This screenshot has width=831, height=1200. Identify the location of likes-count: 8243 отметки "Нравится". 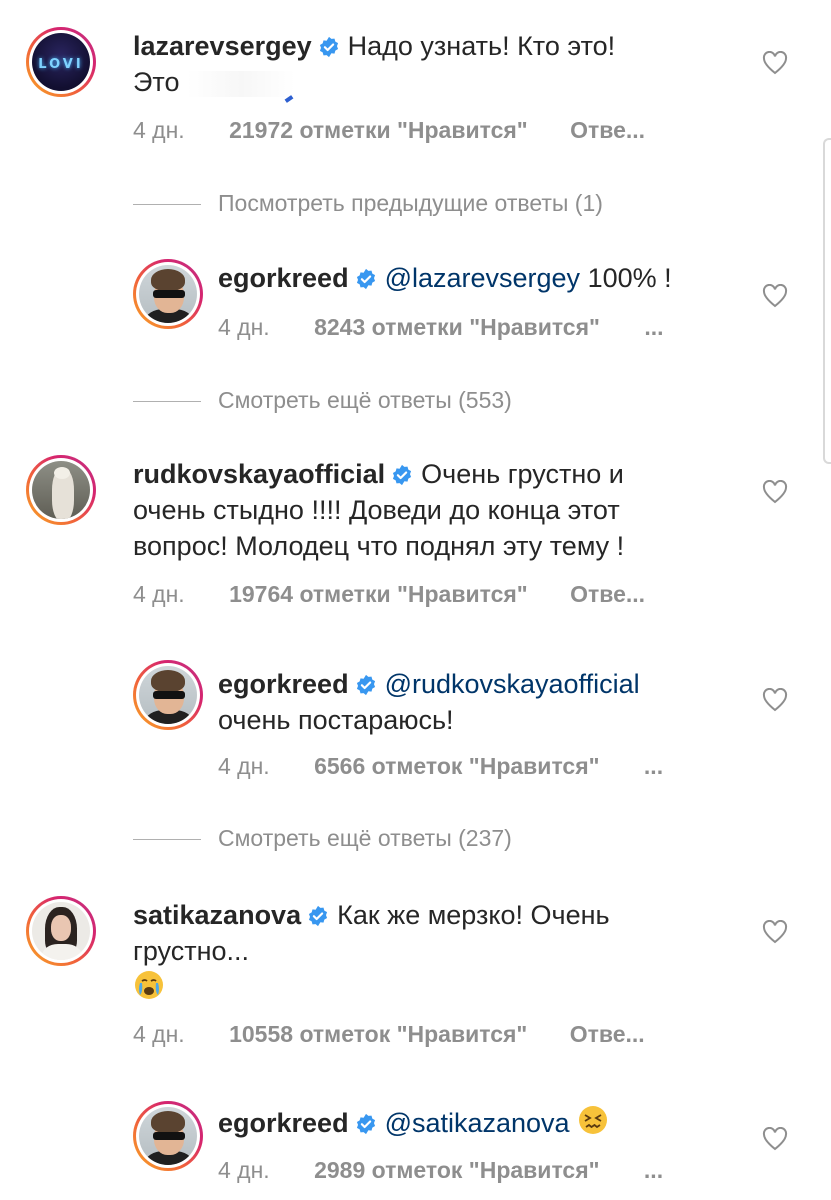
(457, 327).